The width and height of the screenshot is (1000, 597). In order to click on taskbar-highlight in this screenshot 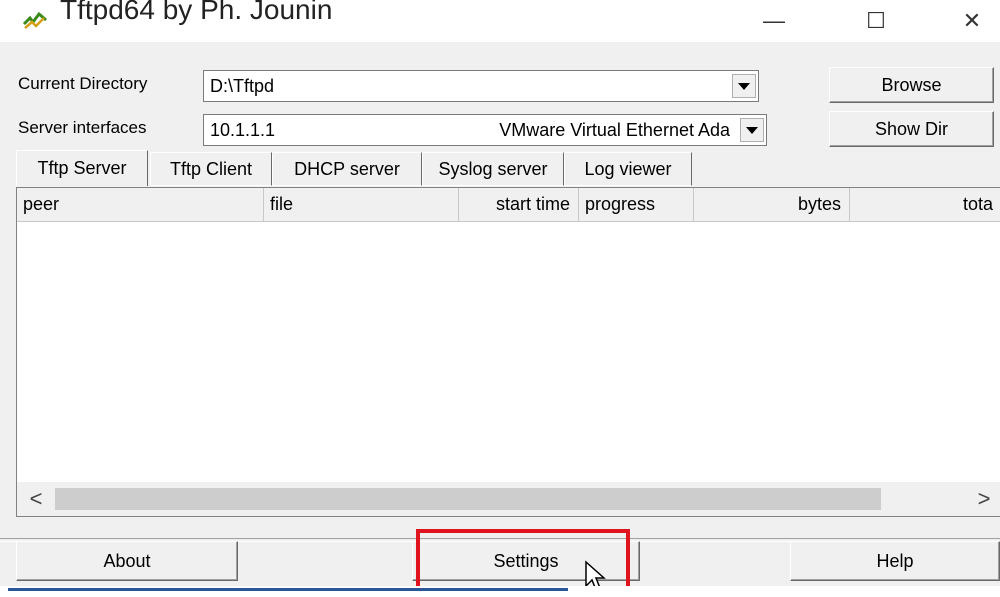, I will do `click(288, 589)`.